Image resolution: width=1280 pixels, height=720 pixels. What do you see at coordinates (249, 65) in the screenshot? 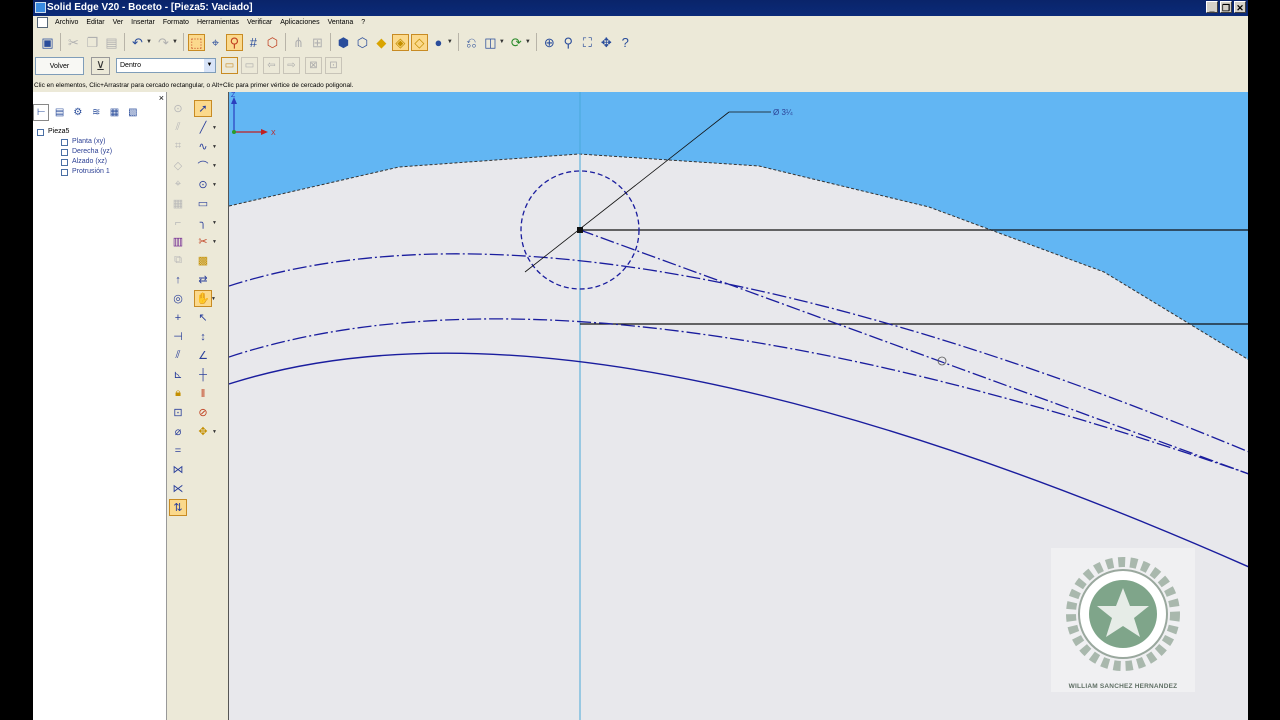
I see `fence-overlap-icon: ▭` at bounding box center [249, 65].